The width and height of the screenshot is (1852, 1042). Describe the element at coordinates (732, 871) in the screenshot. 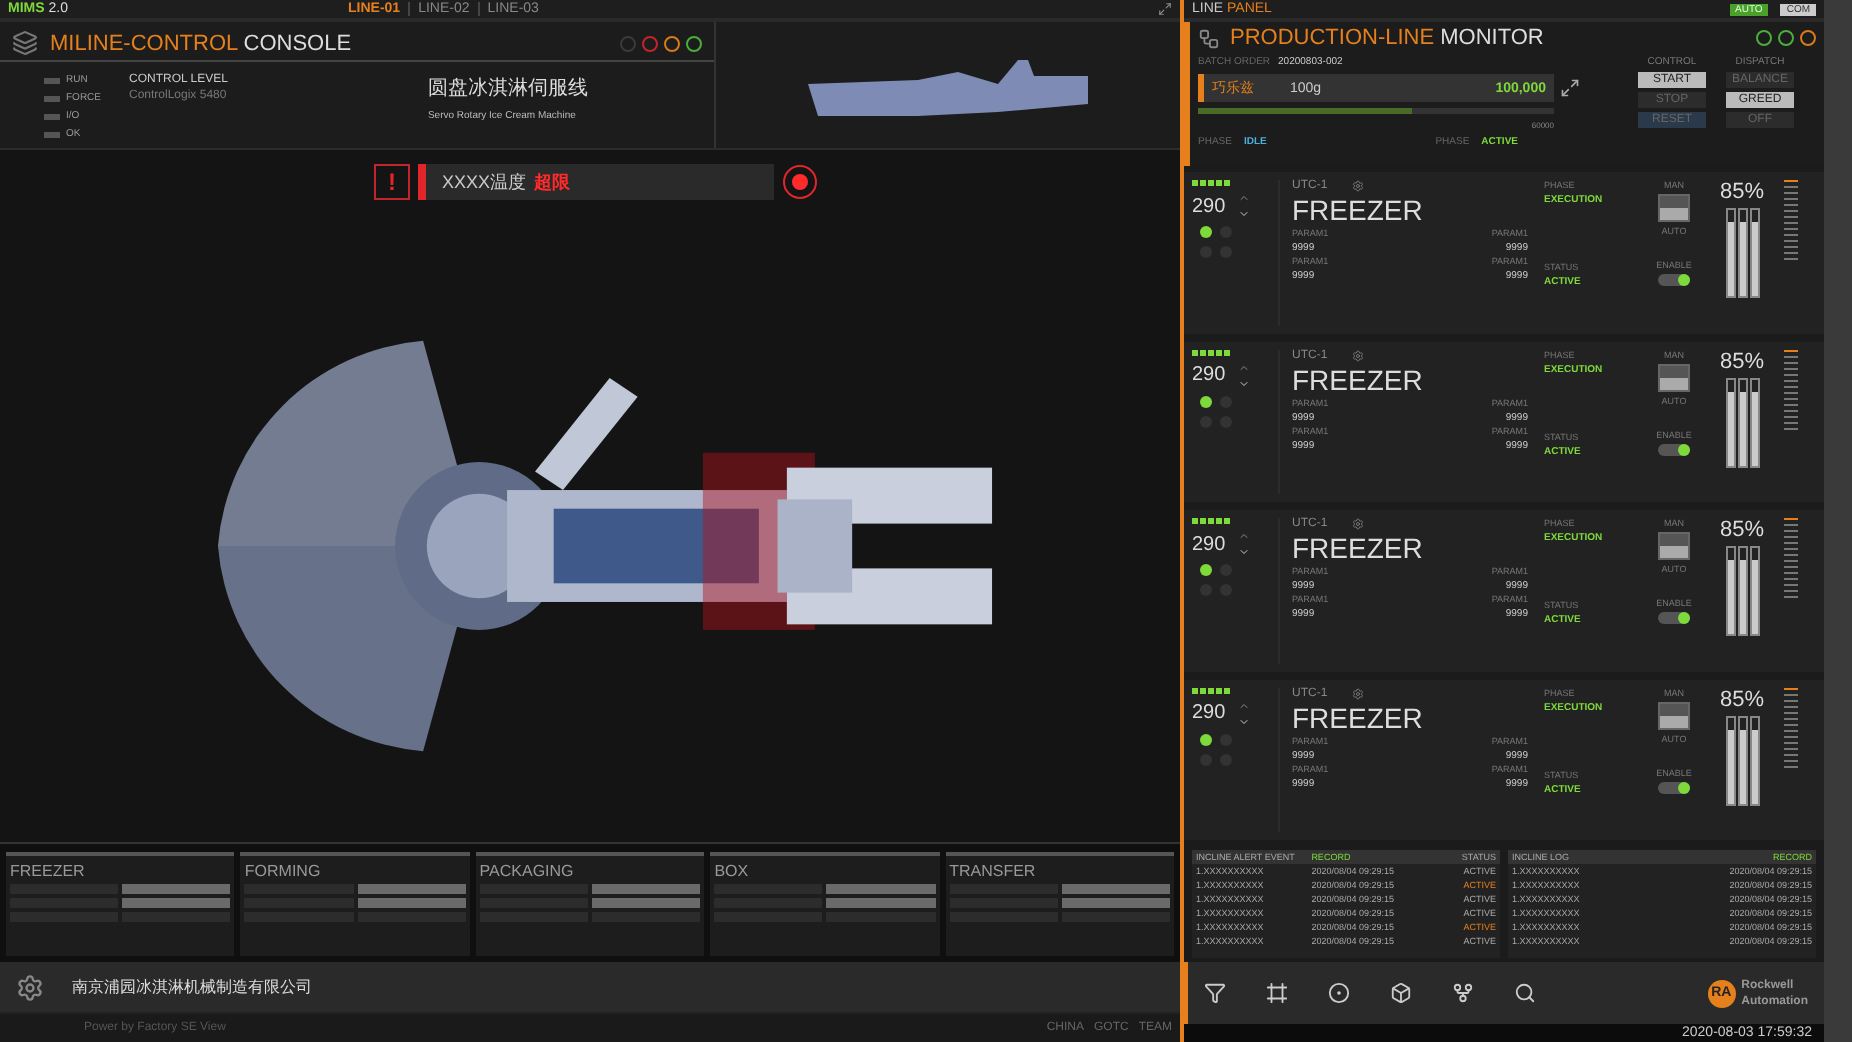

I see `station-name: BOX` at that location.